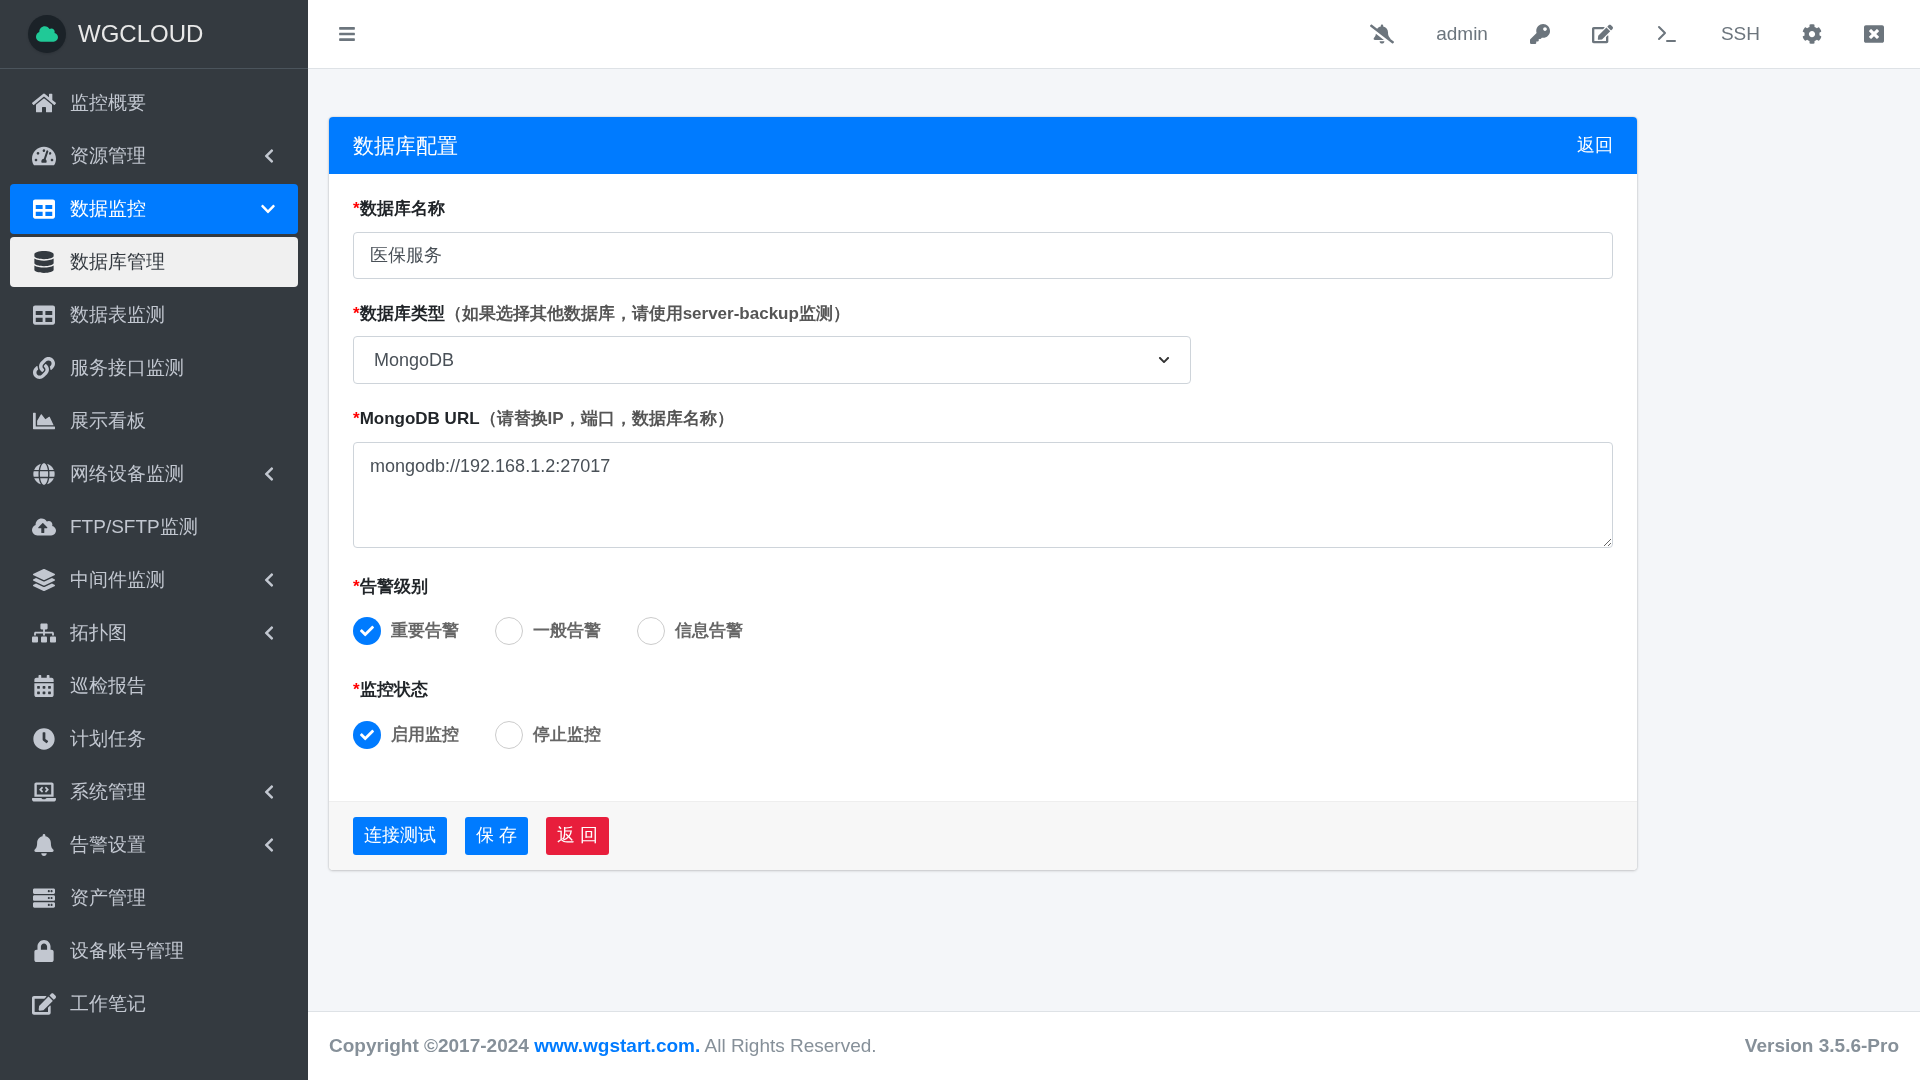  I want to click on sidebar-item: 系统管理, so click(154, 792).